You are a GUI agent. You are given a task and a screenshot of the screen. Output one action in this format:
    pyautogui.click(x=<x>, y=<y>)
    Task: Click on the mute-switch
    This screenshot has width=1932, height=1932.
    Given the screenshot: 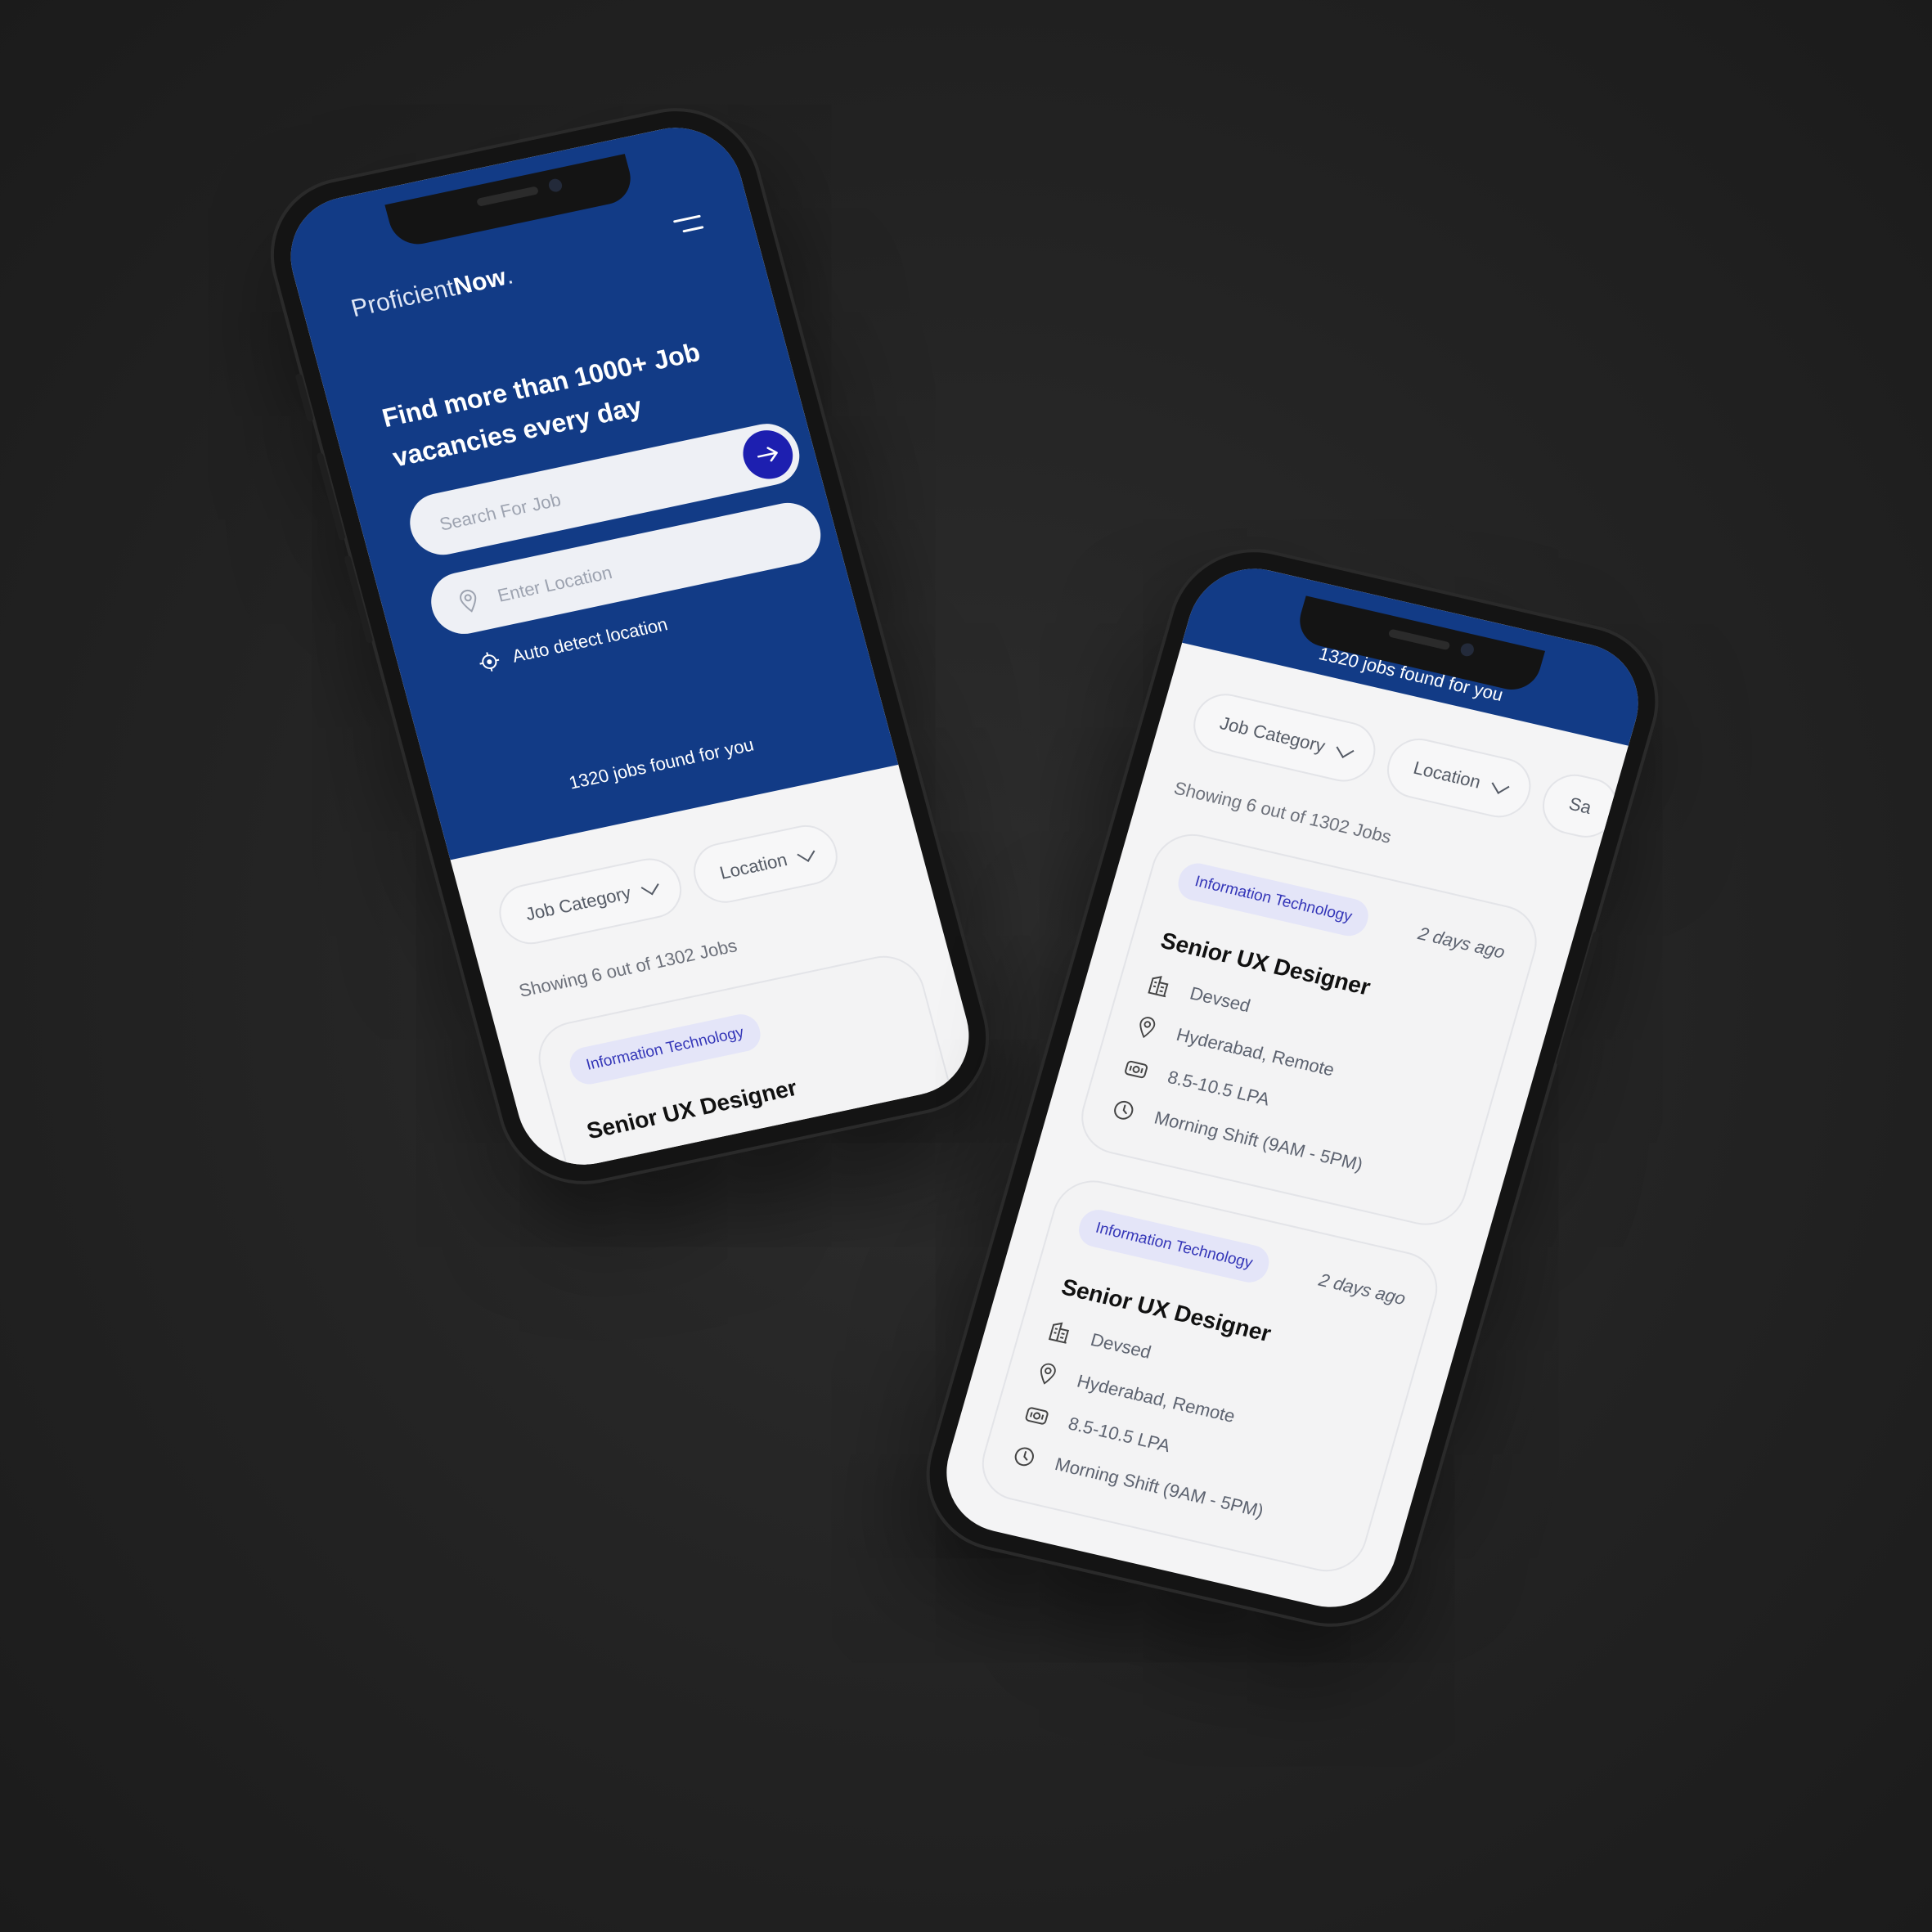 What is the action you would take?
    pyautogui.click(x=304, y=398)
    